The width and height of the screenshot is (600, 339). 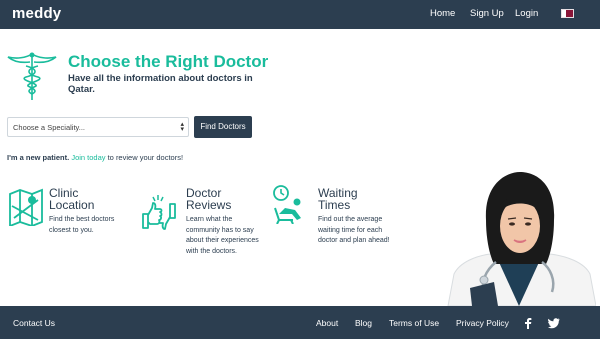 What do you see at coordinates (334, 205) in the screenshot?
I see `feature-waiting-title-2: Times` at bounding box center [334, 205].